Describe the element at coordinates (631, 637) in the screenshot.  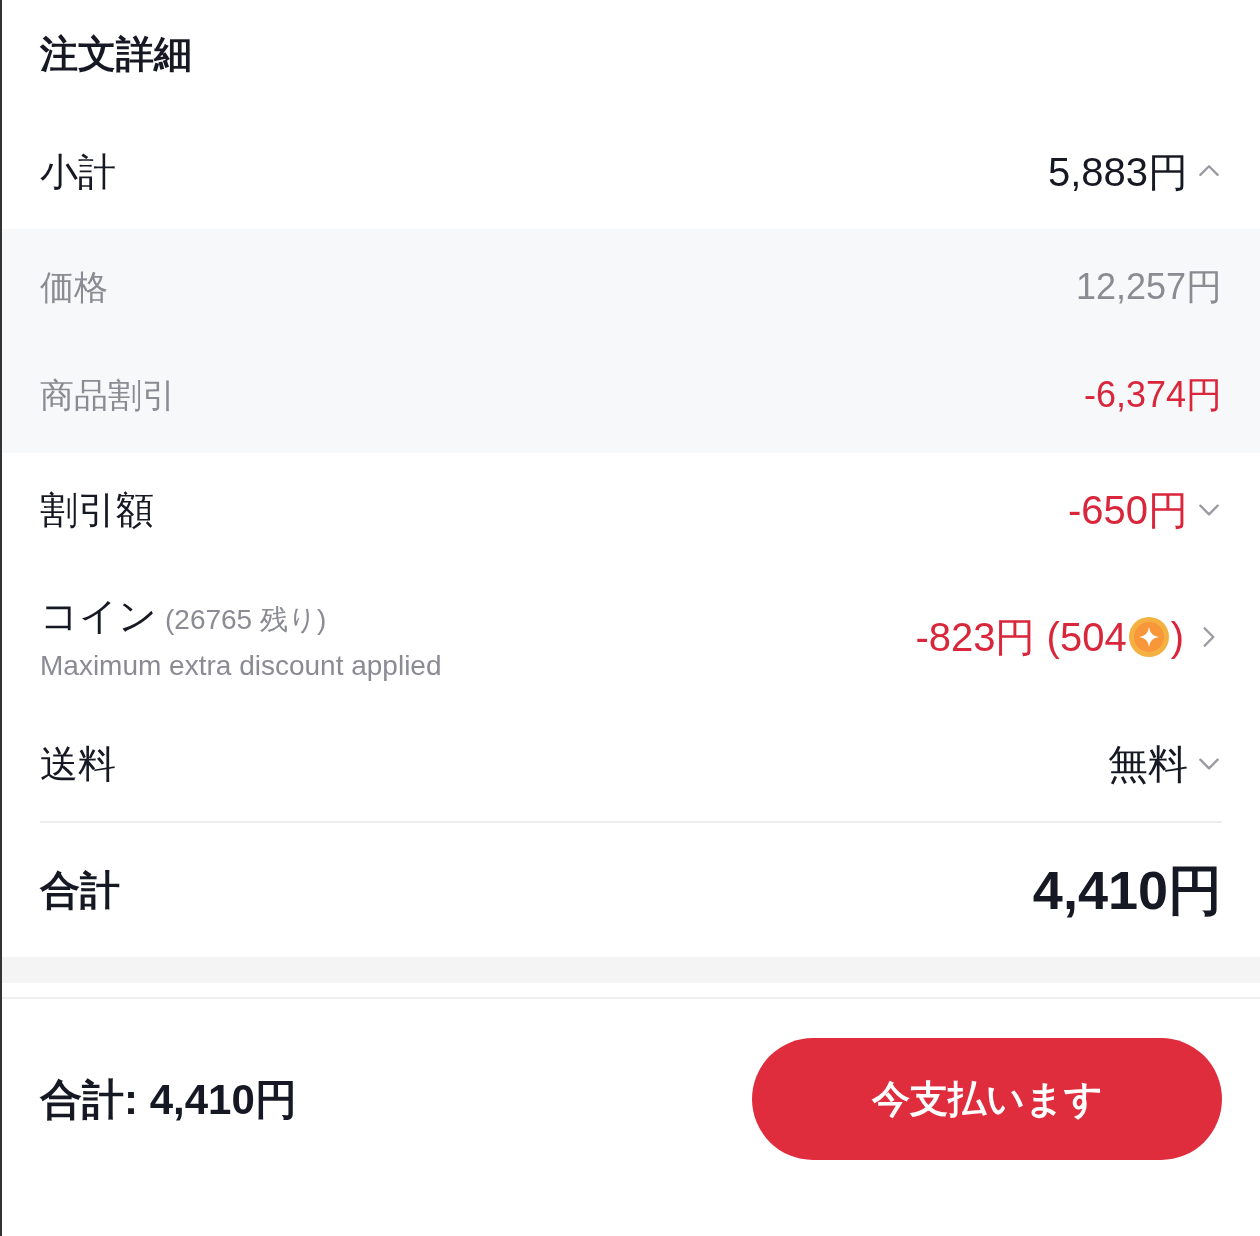
I see `coin-row: コイン (26765 残り) Maximum extra discount applied -823円 (504 )` at that location.